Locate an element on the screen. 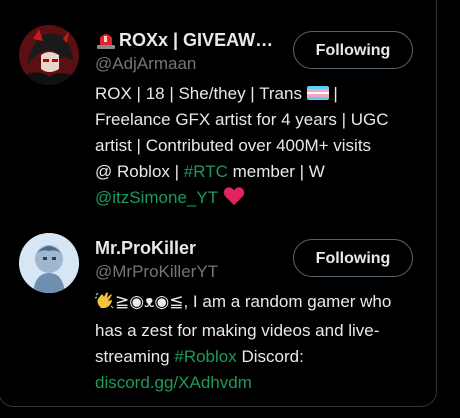 The image size is (460, 418). red-heart-icon is located at coordinates (234, 200).